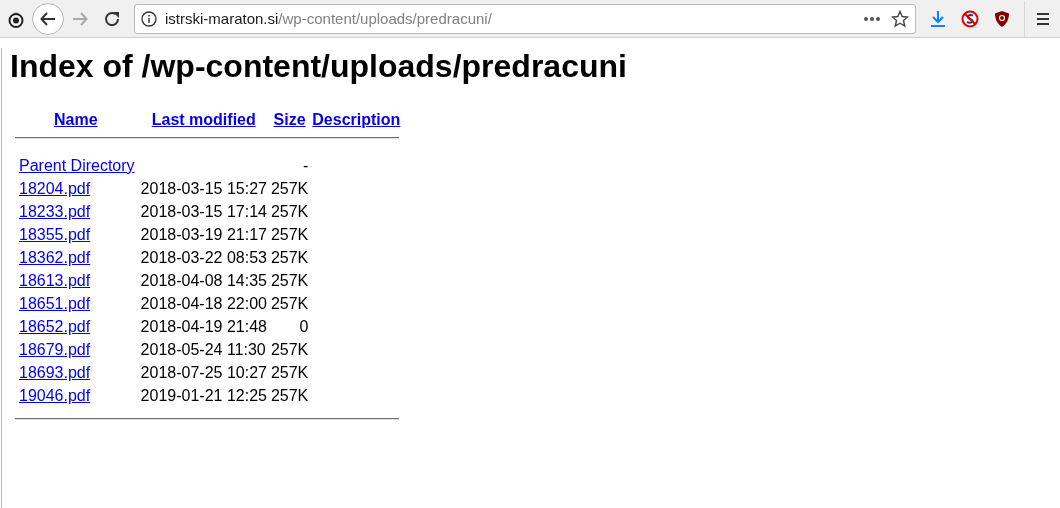 The width and height of the screenshot is (1060, 508). I want to click on file-link: 18233.pdf, so click(55, 211).